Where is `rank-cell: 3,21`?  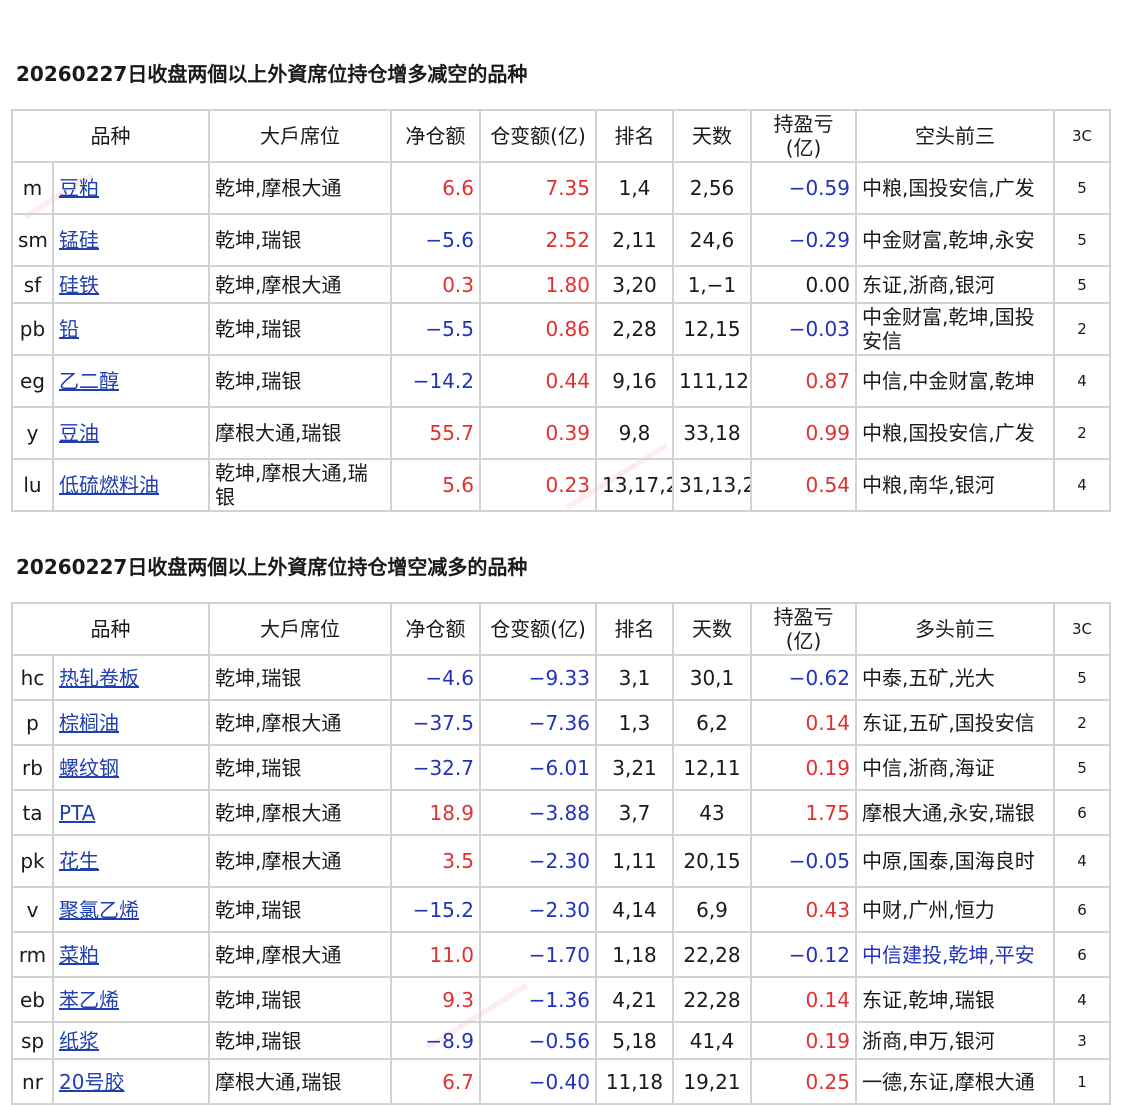
rank-cell: 3,21 is located at coordinates (634, 767).